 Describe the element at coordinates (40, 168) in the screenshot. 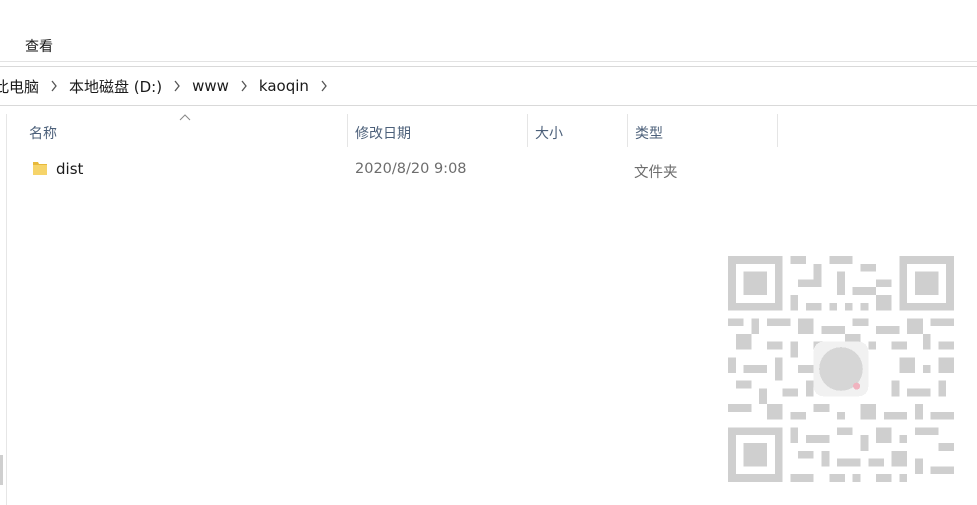

I see `folder-icon` at that location.